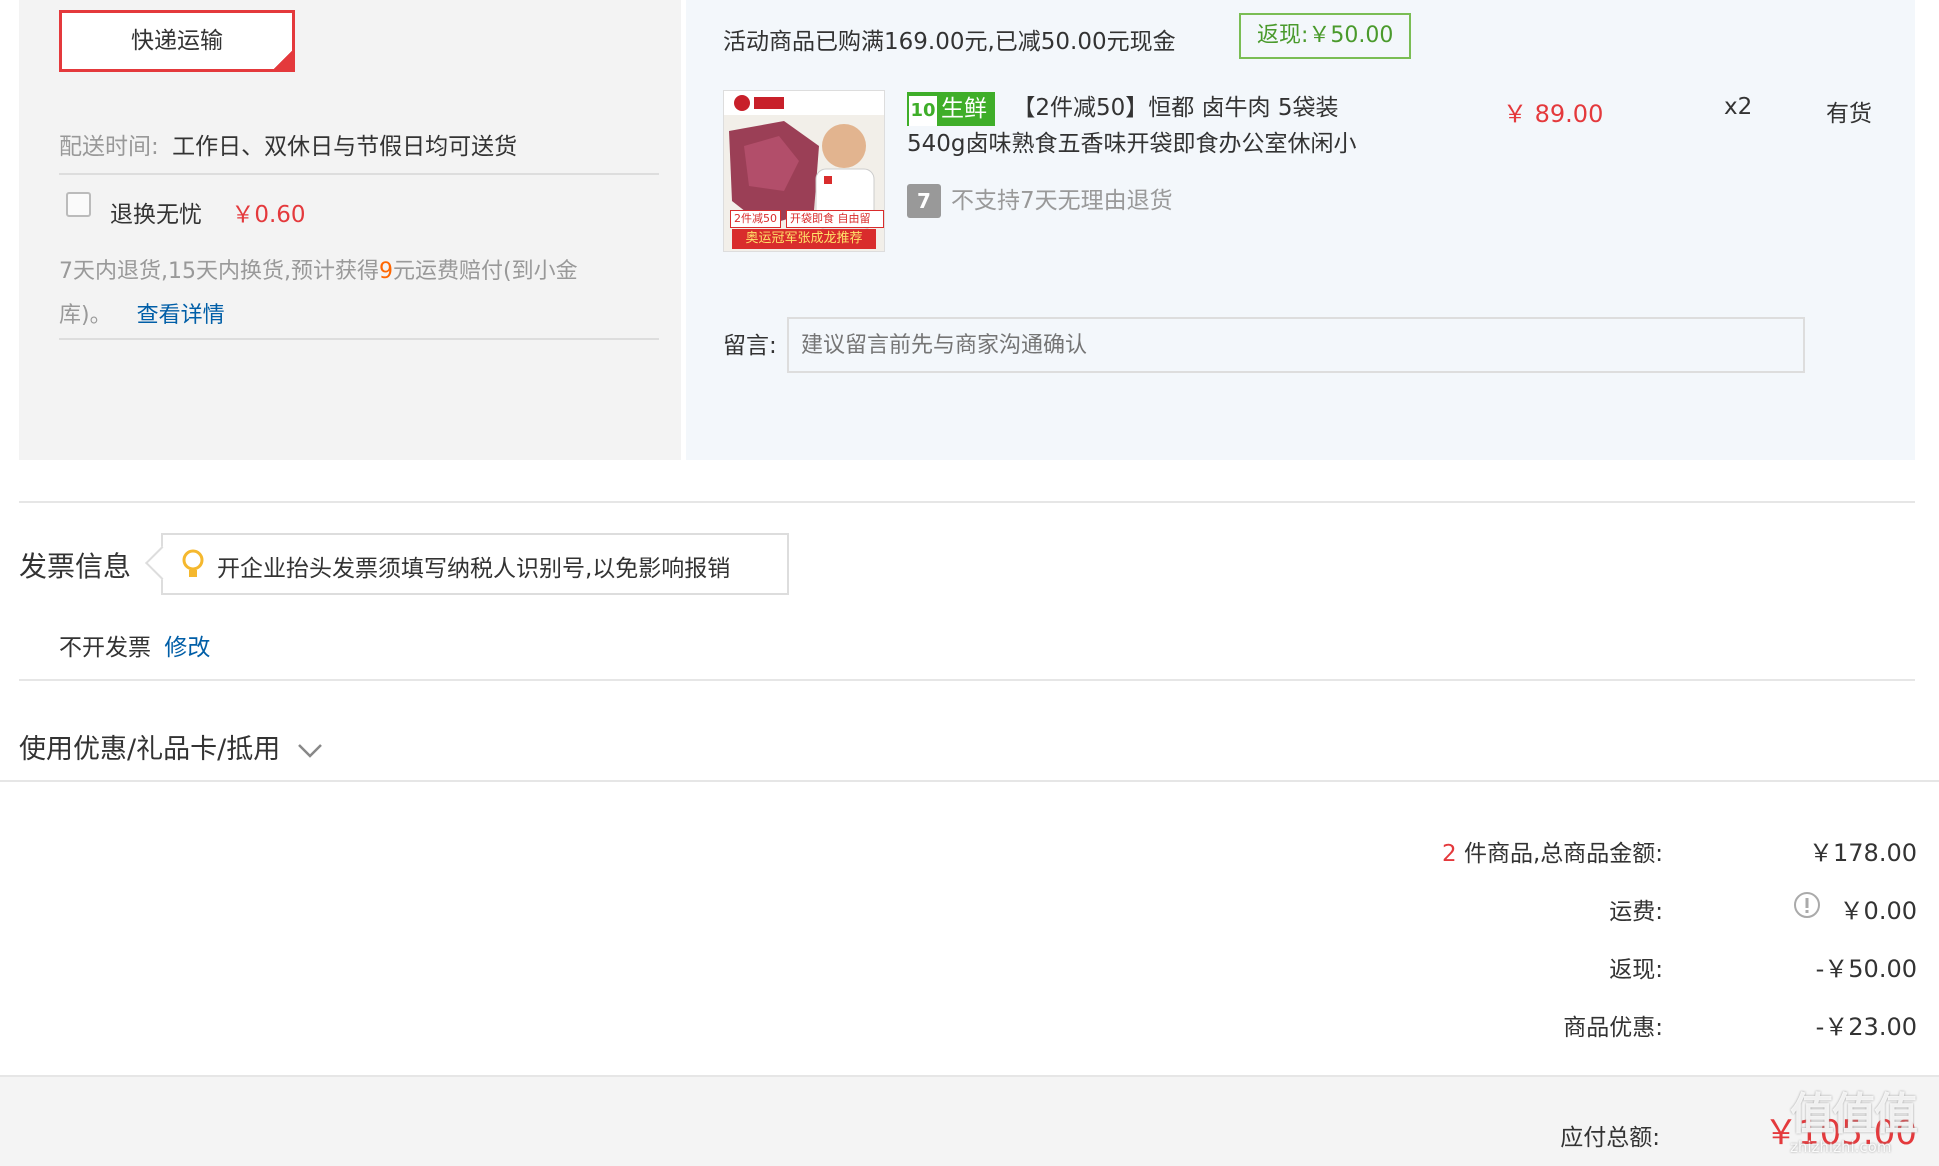 The width and height of the screenshot is (1939, 1166). What do you see at coordinates (1062, 201) in the screenshot?
I see `return-policy-note: 不支持7天无理由退货` at bounding box center [1062, 201].